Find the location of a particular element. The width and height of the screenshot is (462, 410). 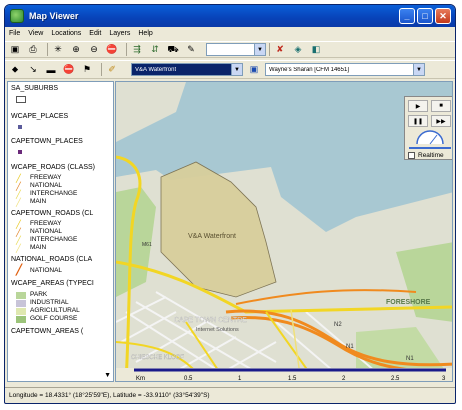

map-label-foreshore: FORESHORE is located at coordinates (408, 302).